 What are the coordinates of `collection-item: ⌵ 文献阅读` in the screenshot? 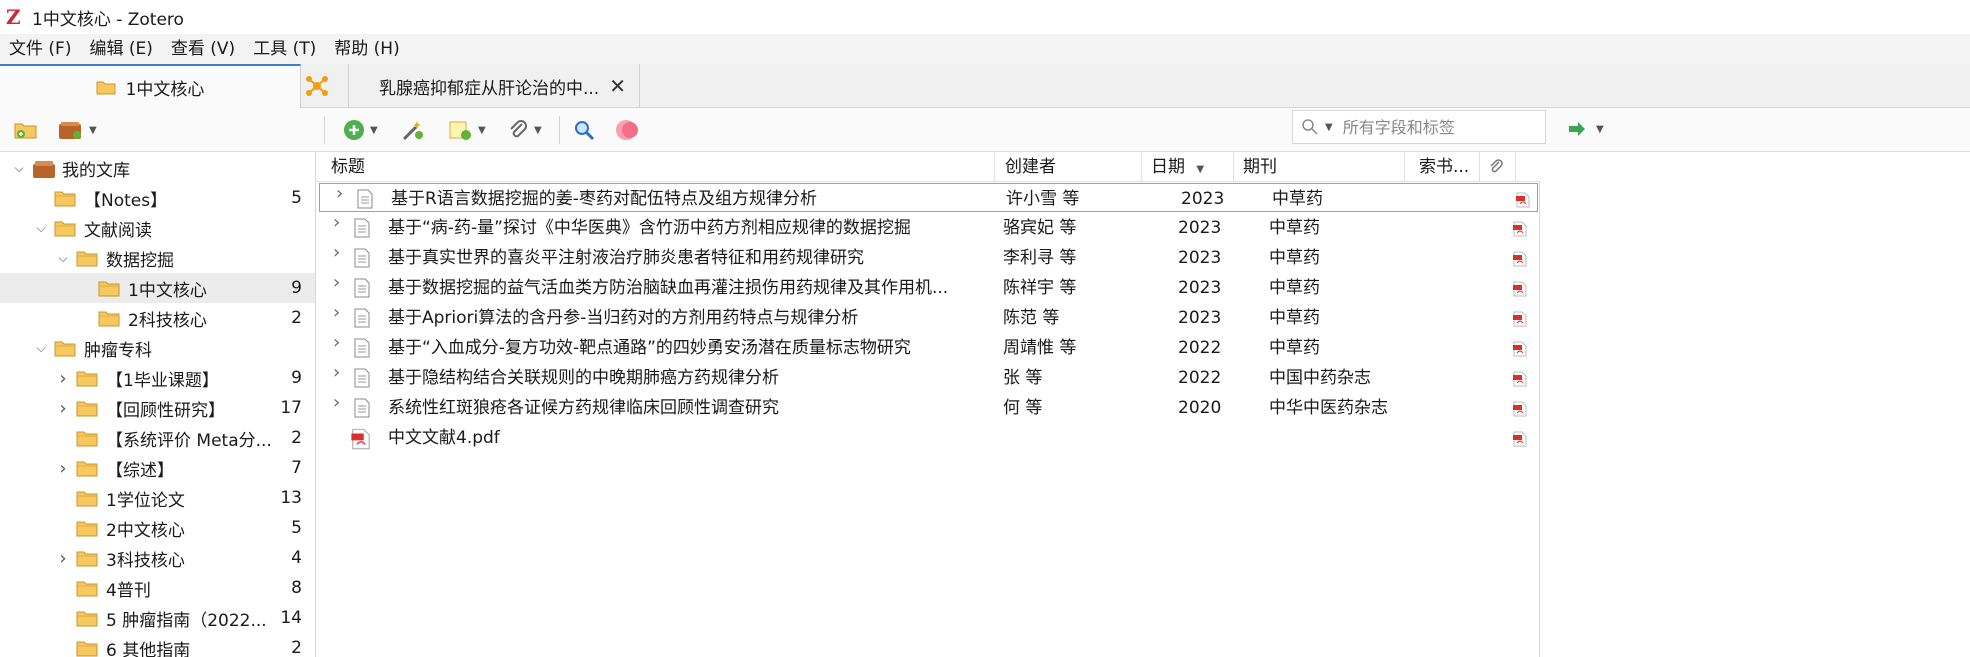 It's located at (157, 228).